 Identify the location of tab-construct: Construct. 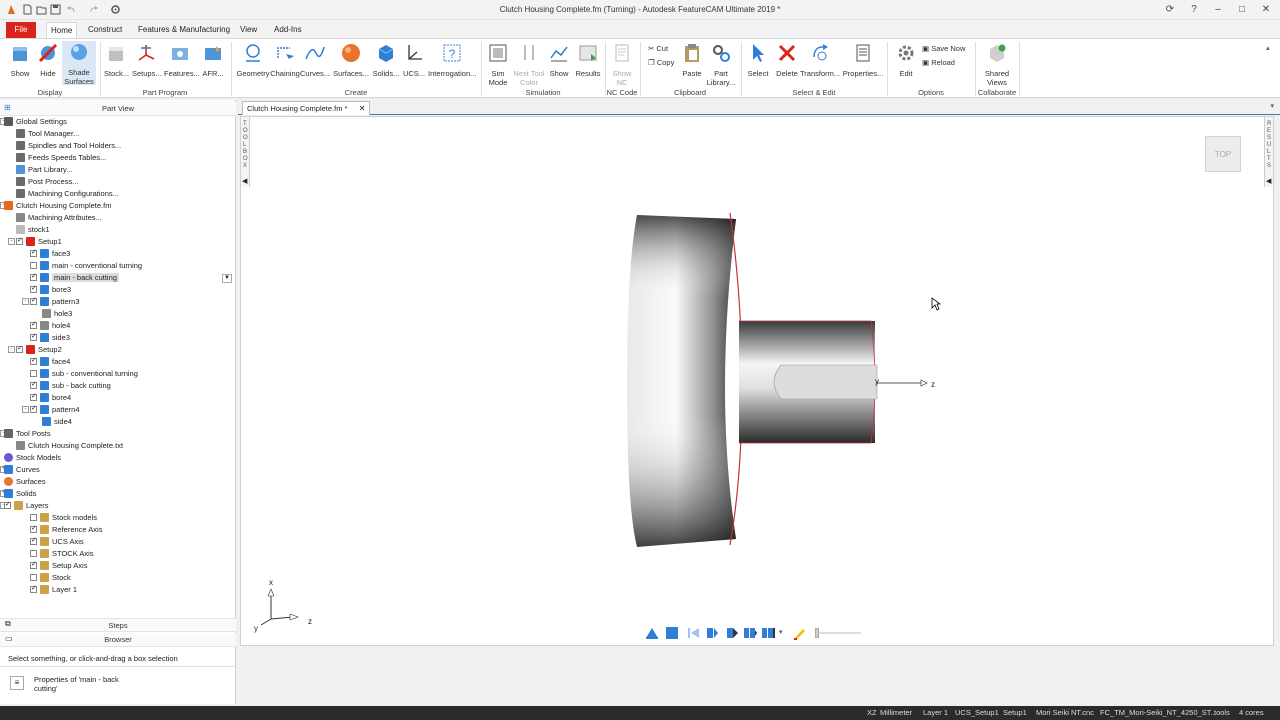
(105, 30).